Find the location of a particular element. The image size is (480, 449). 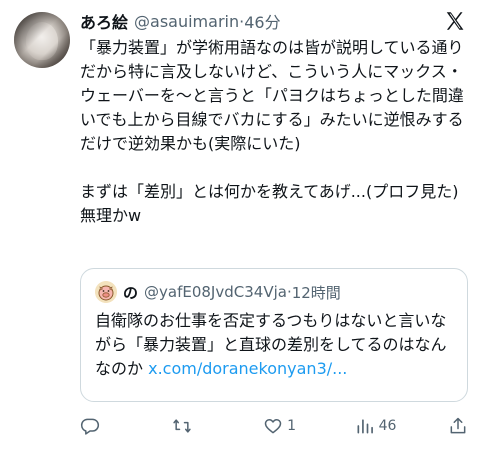

quoted-tweet-header: の @yafE08JvdC34Vja · 12時間 is located at coordinates (274, 292).